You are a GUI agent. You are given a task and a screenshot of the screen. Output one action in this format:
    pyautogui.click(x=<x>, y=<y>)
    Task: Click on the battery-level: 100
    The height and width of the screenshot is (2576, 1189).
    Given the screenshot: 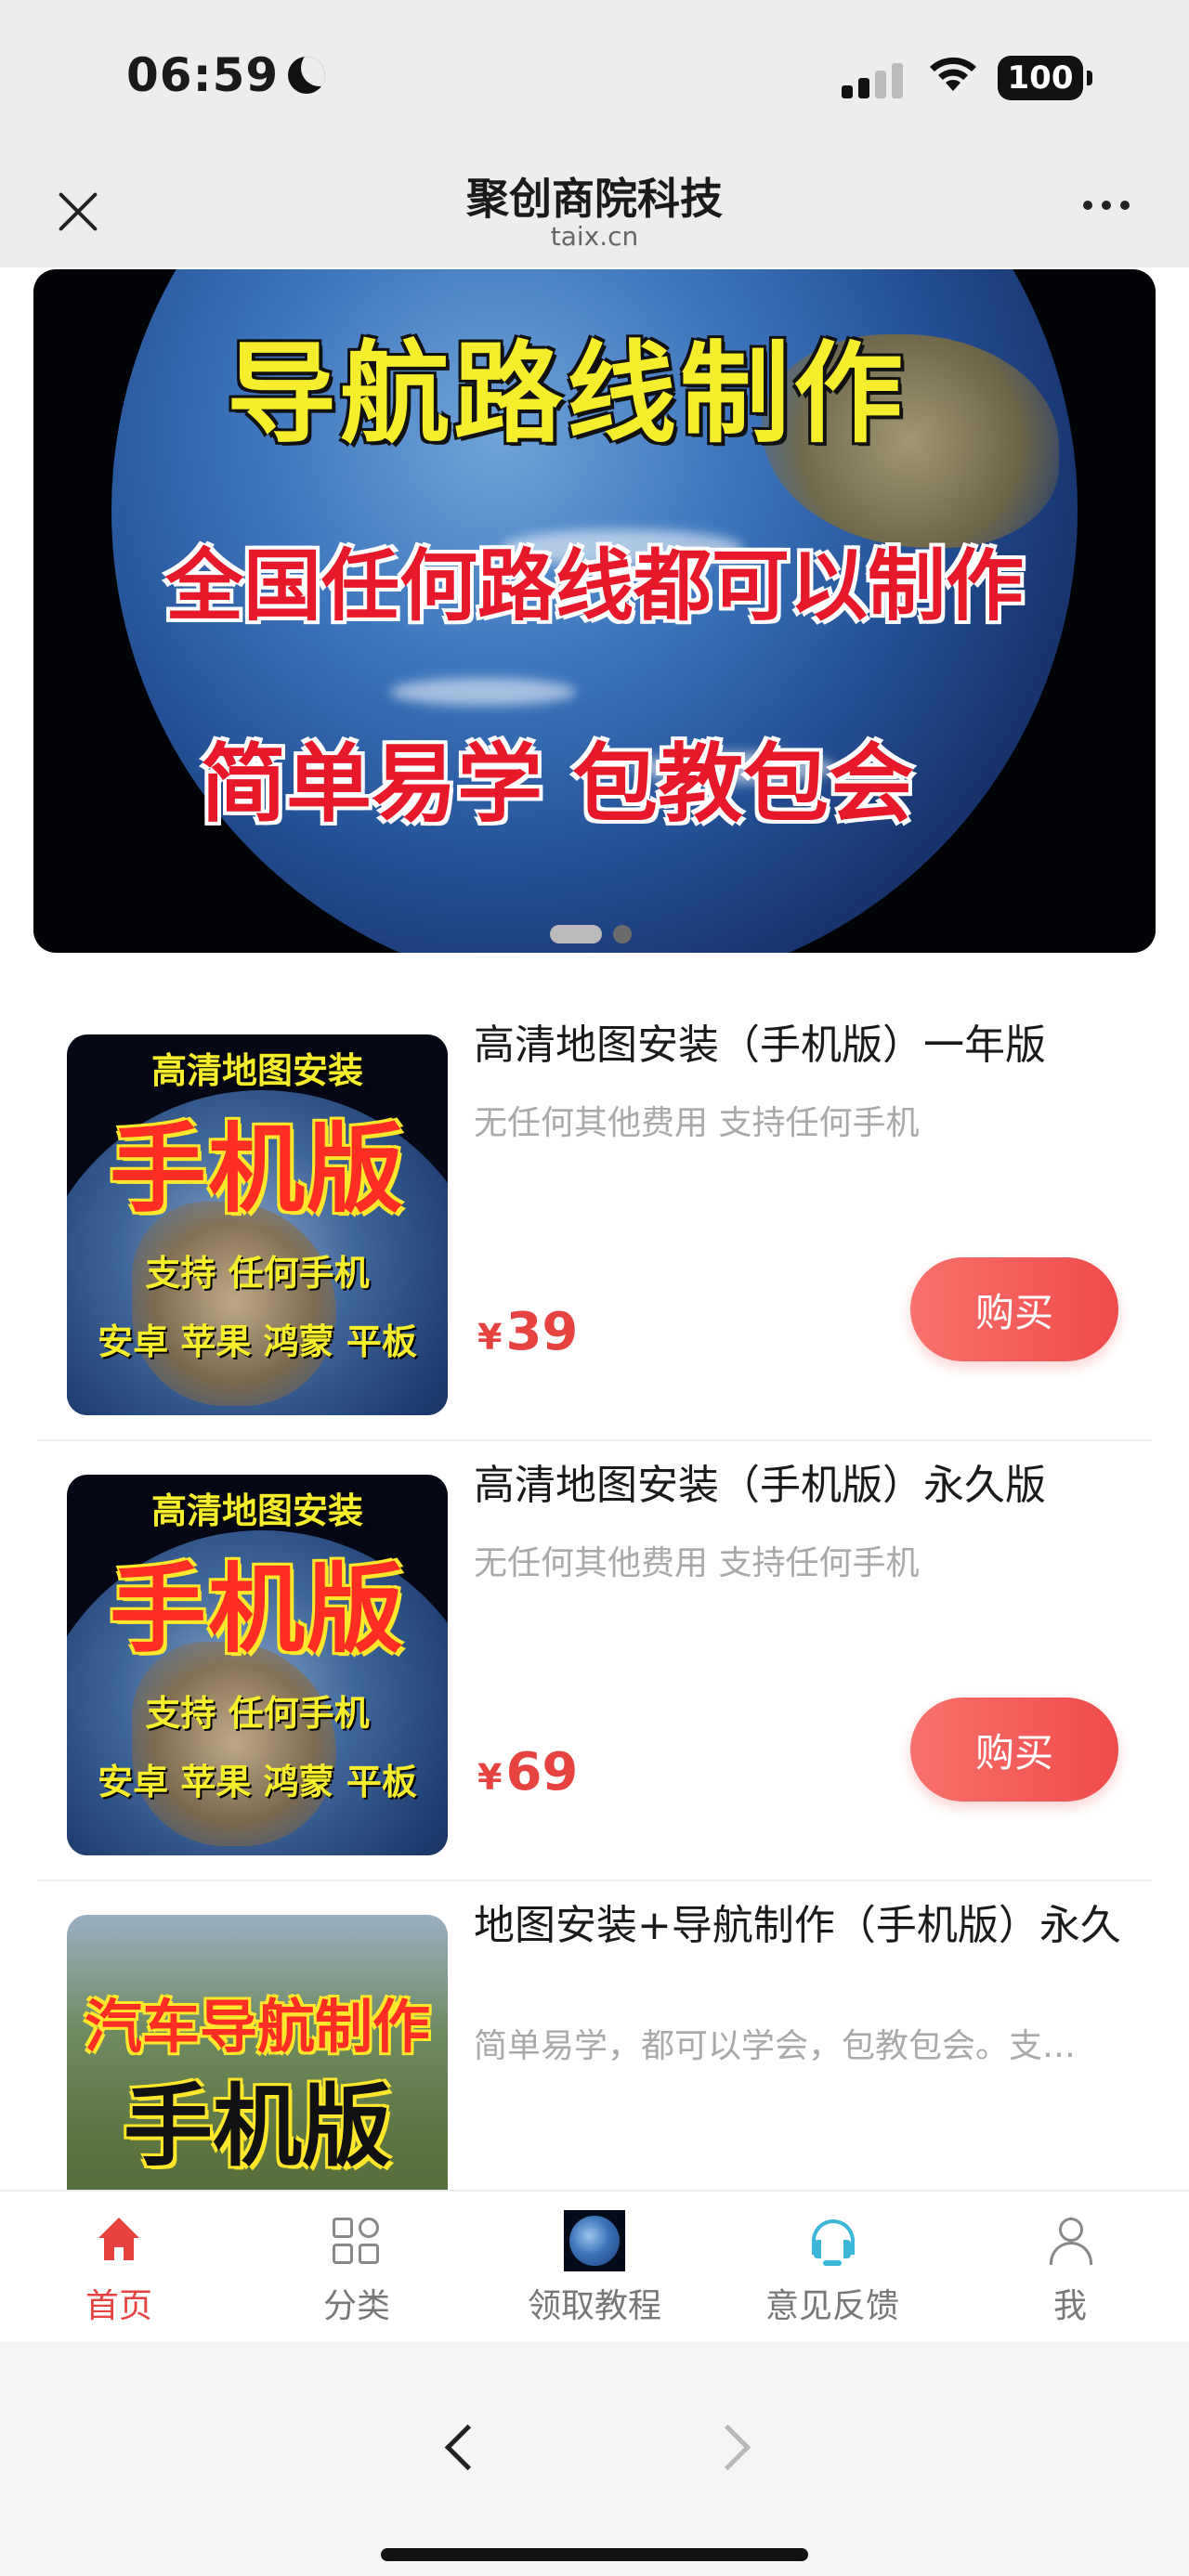 What is the action you would take?
    pyautogui.click(x=1041, y=78)
    